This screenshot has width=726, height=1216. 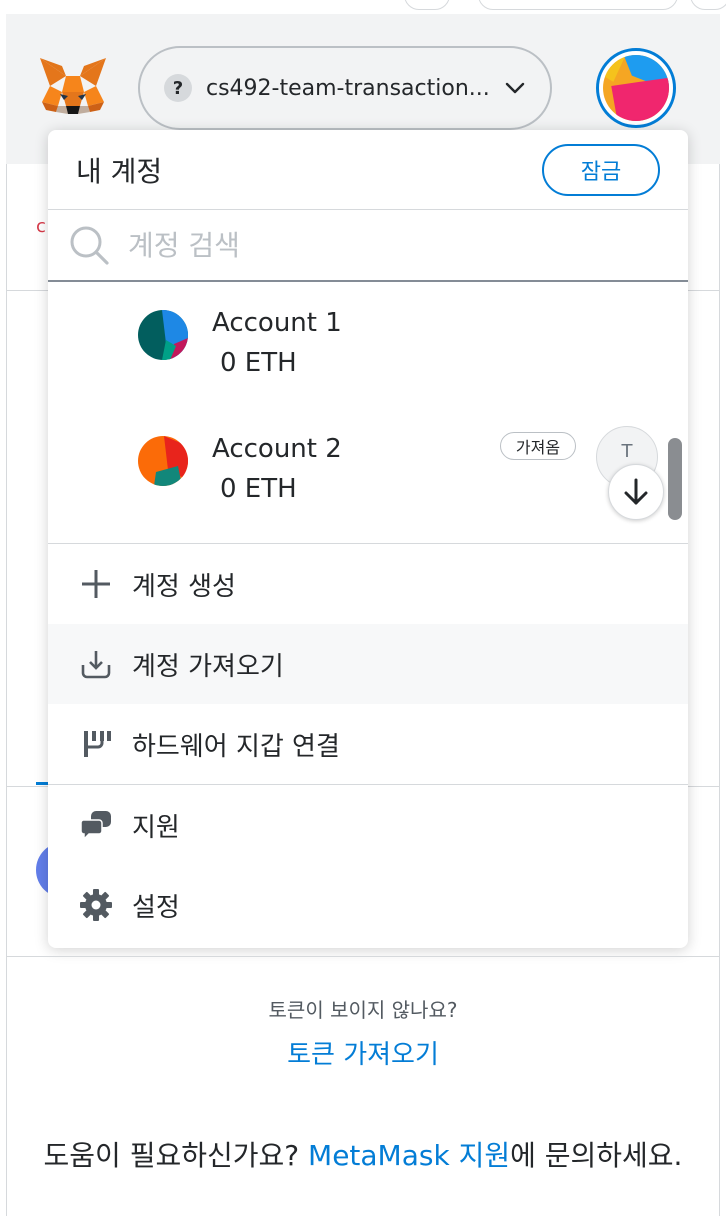 I want to click on connect-hardware-wallet-item: 하드웨어 지갑 연결, so click(x=368, y=744).